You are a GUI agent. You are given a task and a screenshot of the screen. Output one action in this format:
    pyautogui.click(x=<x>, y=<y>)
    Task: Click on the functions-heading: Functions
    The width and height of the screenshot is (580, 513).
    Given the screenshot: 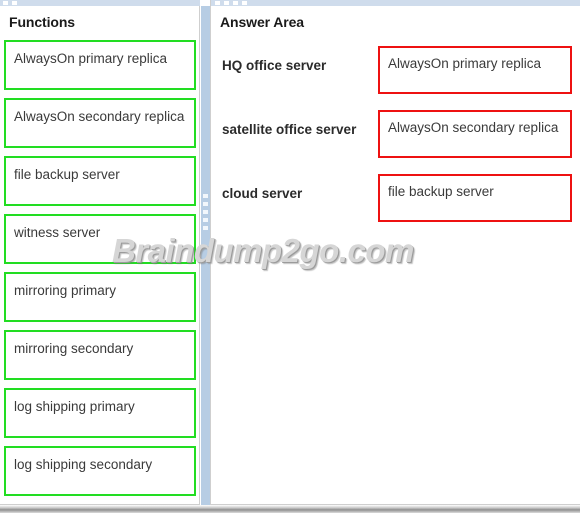 What is the action you would take?
    pyautogui.click(x=42, y=22)
    